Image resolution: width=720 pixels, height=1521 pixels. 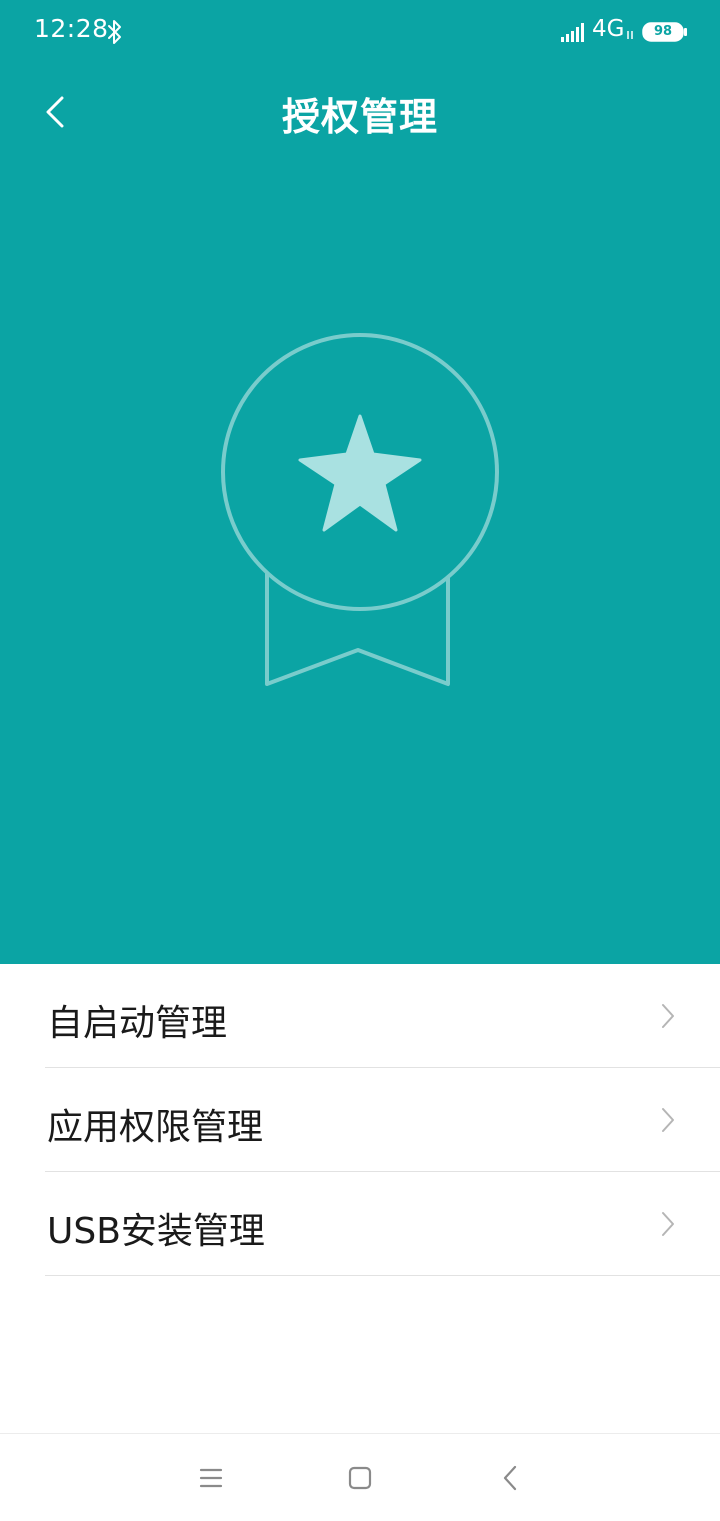 I want to click on network-type: 4G, so click(x=608, y=29).